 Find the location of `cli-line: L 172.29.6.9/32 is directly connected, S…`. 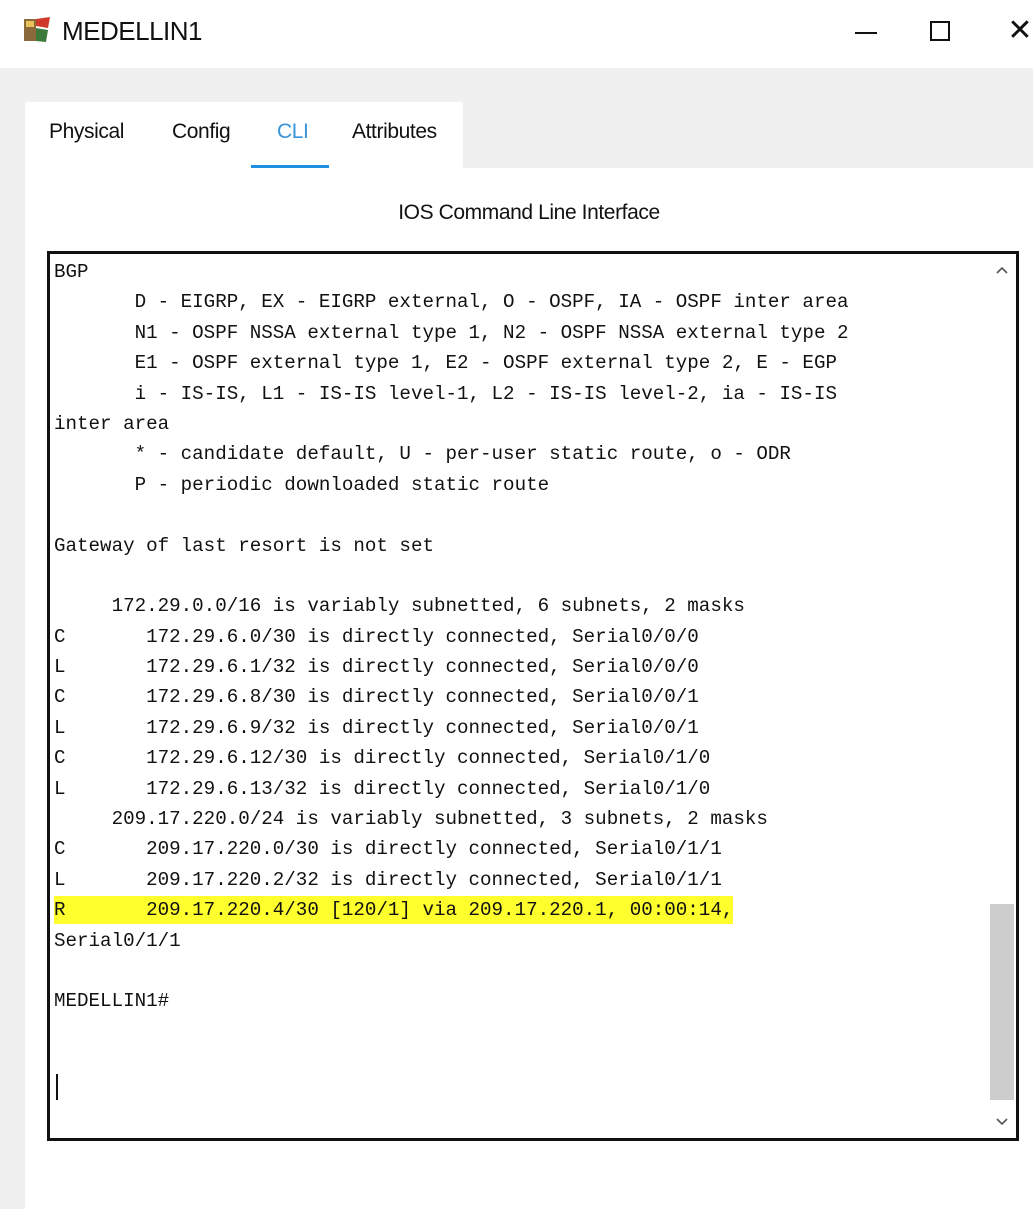

cli-line: L 172.29.6.9/32 is directly connected, S… is located at coordinates (524, 728).